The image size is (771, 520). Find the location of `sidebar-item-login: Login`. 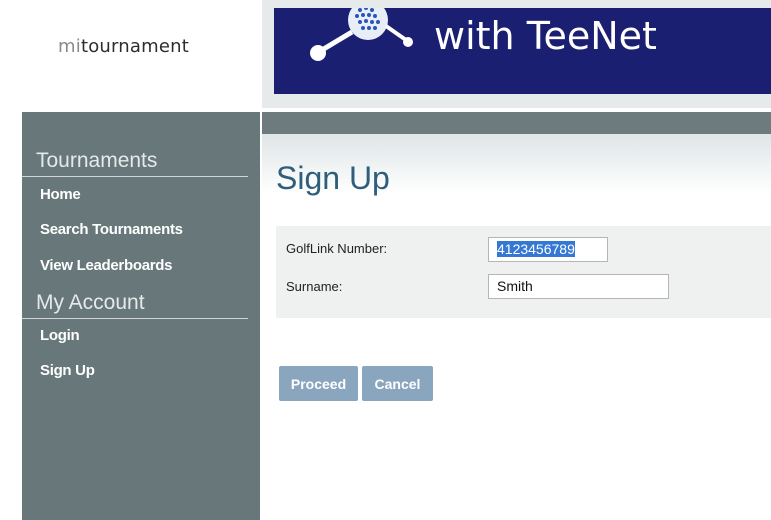

sidebar-item-login: Login is located at coordinates (141, 336).